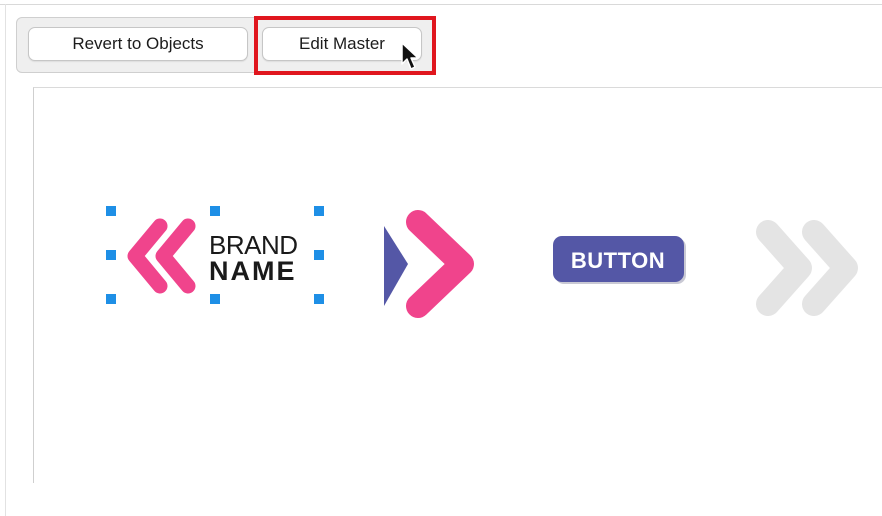 This screenshot has width=882, height=516. Describe the element at coordinates (807, 268) in the screenshot. I see `double-chevron-right-icon` at that location.